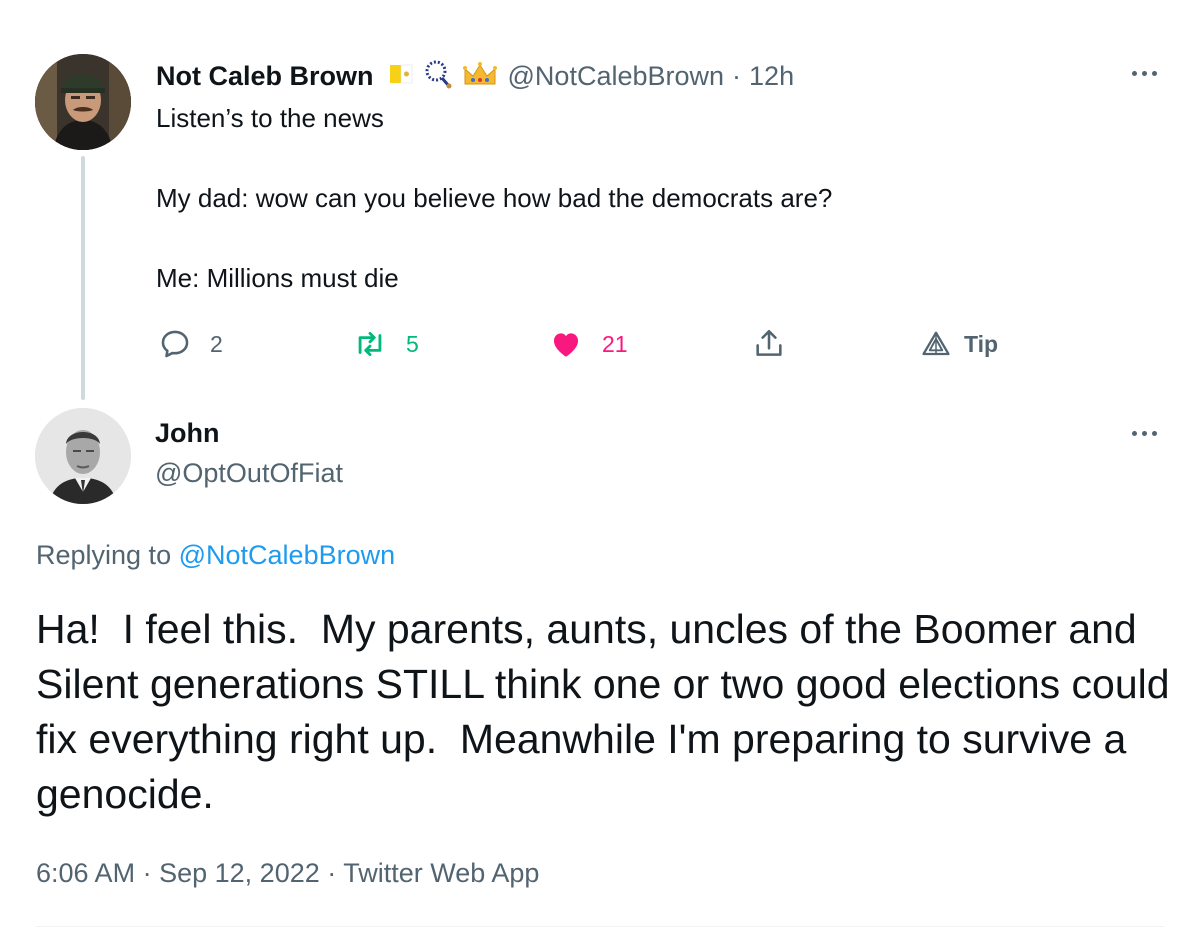  Describe the element at coordinates (1144, 73) in the screenshot. I see `parent-more-options-icon` at that location.